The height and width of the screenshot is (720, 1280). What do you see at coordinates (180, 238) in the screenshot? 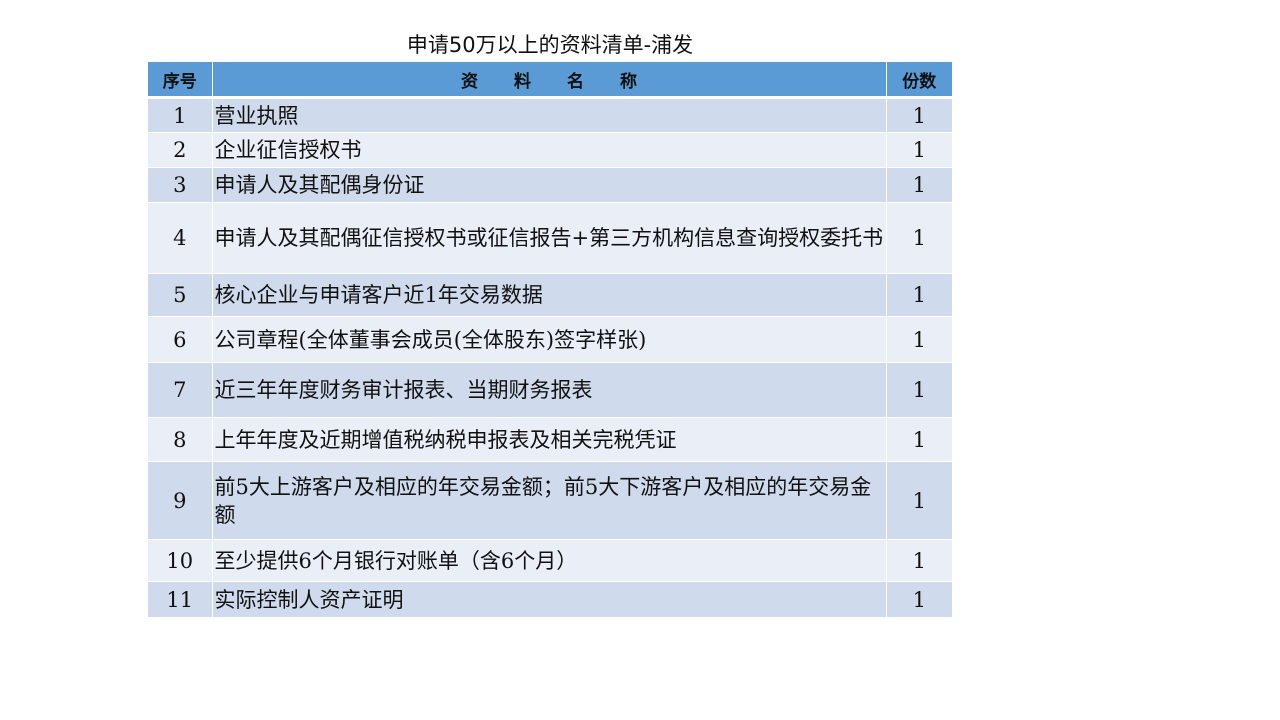
I see `row-serial-number: 4` at bounding box center [180, 238].